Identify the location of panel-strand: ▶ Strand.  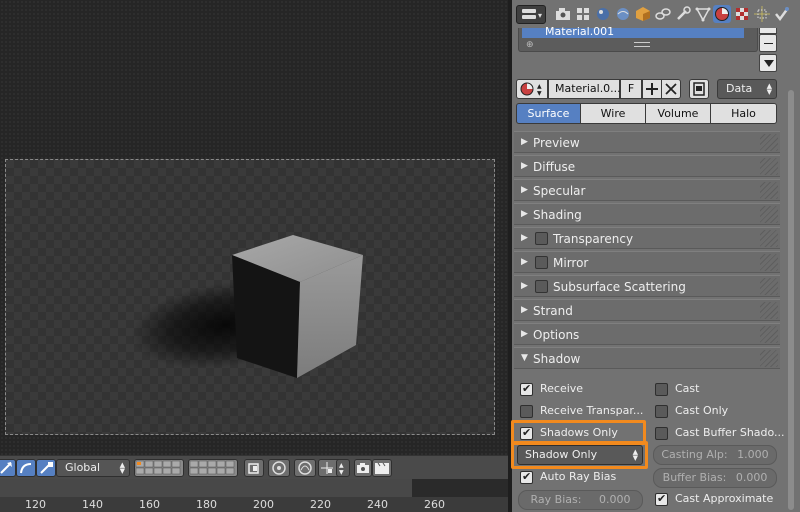
(647, 310).